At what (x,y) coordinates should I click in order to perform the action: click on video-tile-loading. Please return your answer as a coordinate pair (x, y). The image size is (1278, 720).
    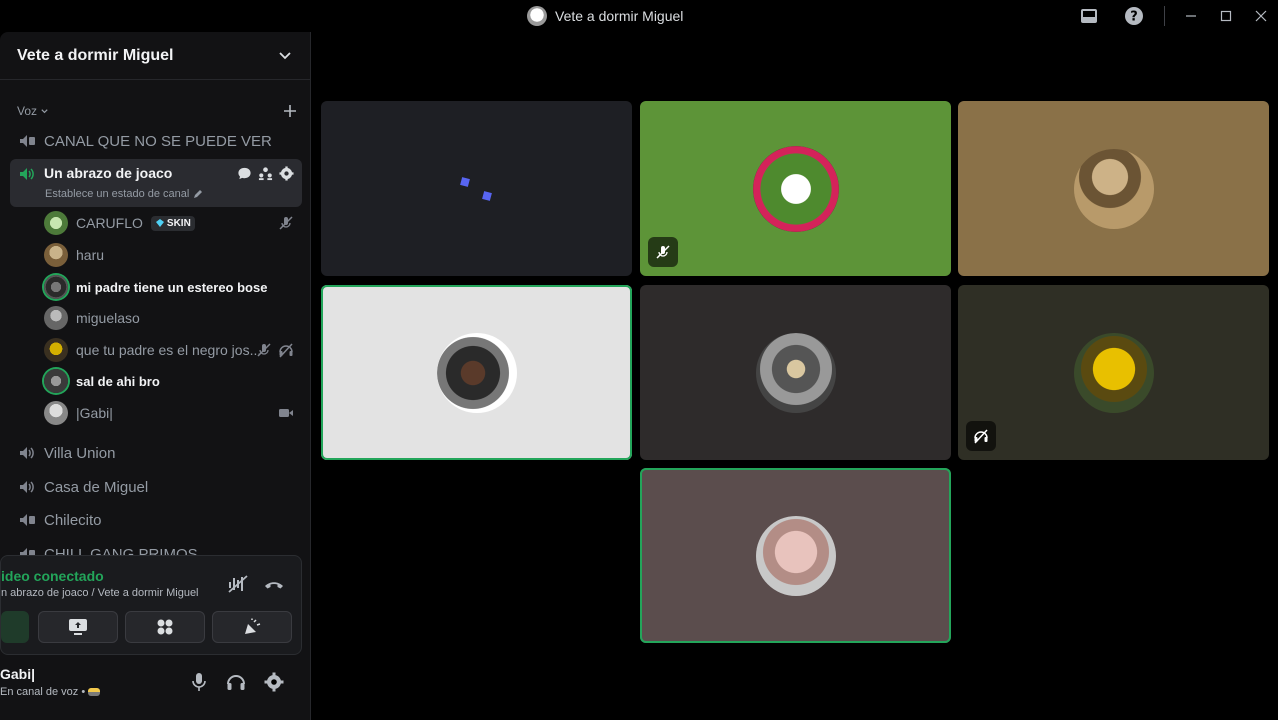
    Looking at the image, I should click on (476, 188).